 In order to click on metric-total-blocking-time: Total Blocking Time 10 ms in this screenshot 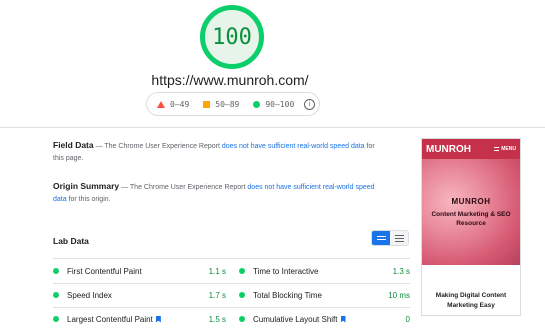, I will do `click(324, 295)`.